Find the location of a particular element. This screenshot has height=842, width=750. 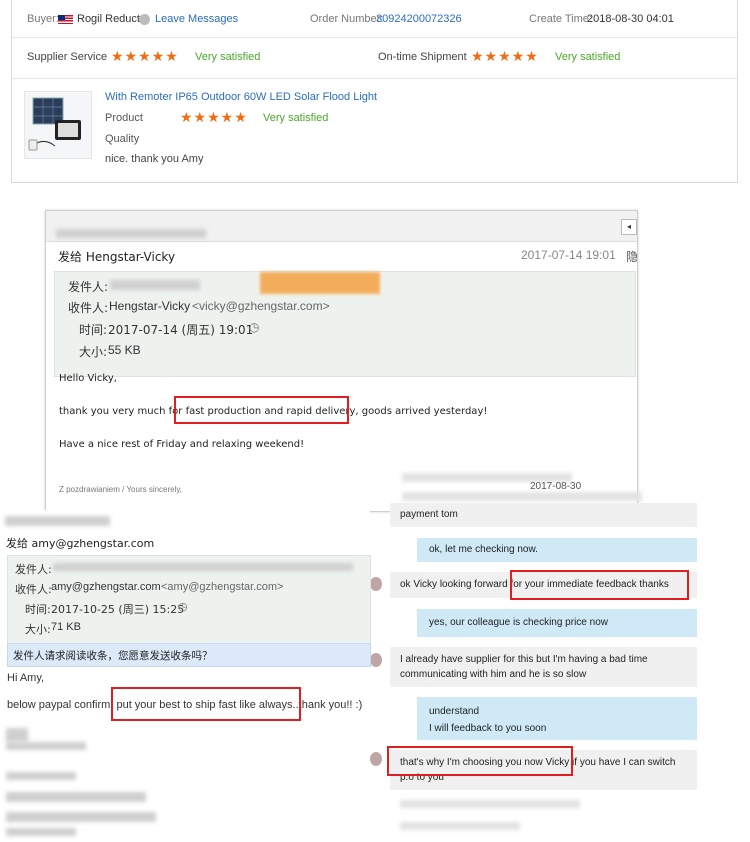

read-receipt-notice: 发件人请求阅读收条，您愿意发送收条吗？ is located at coordinates (189, 655).